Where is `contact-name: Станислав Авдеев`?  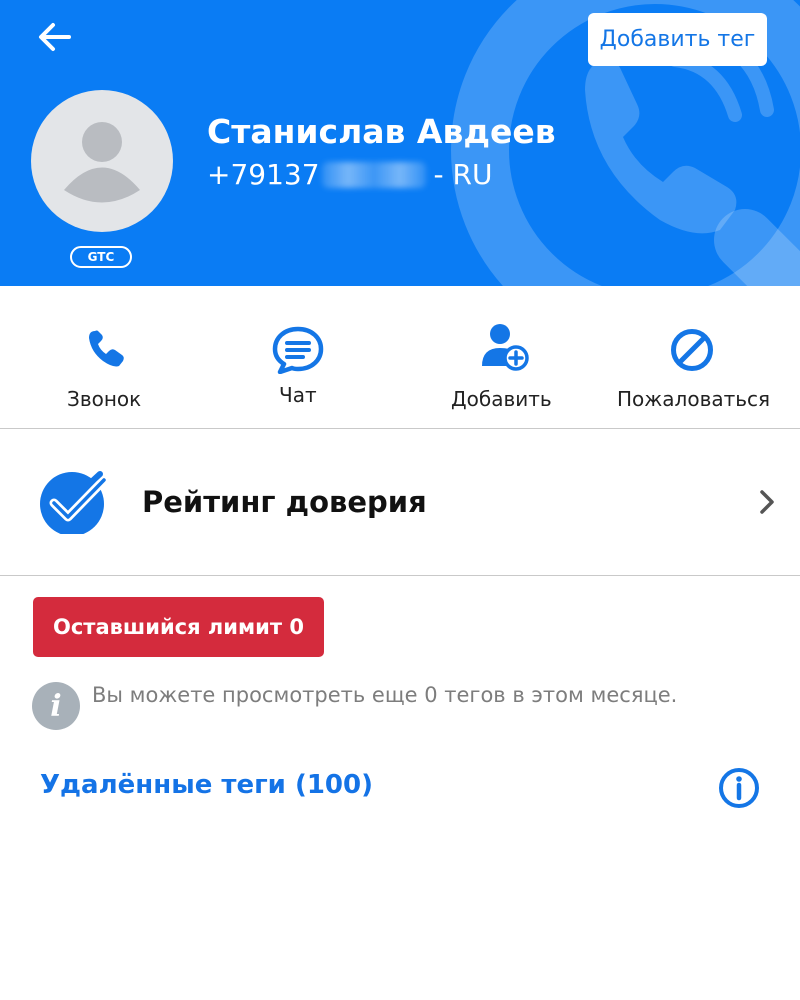 contact-name: Станислав Авдеев is located at coordinates (381, 131).